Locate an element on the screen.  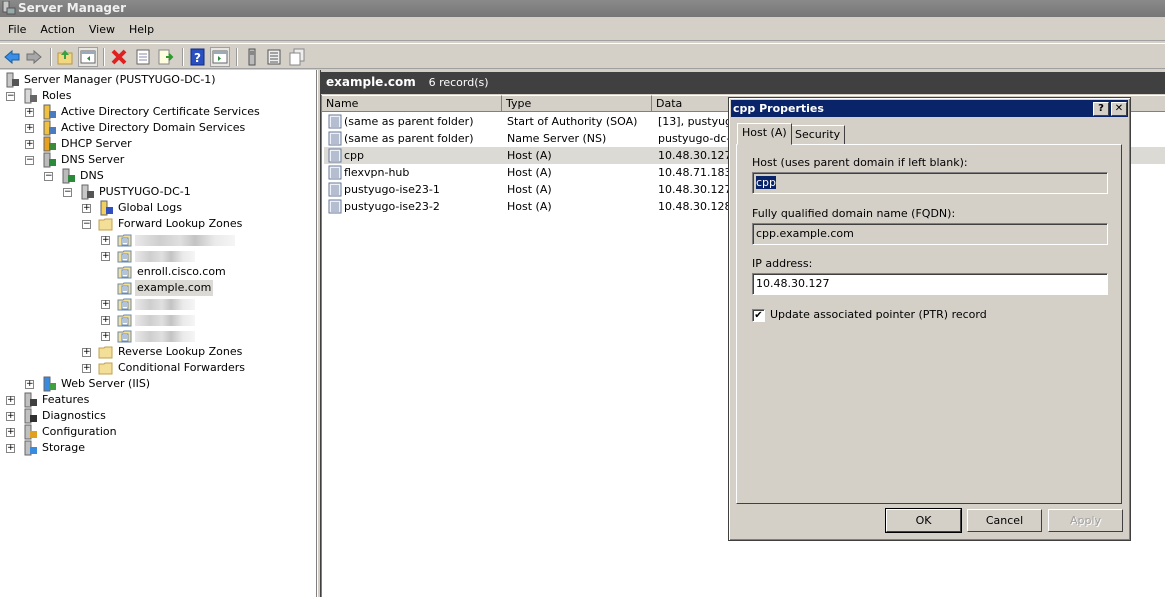
tree-node-label: Web Server (IIS) is located at coordinates (105, 384).